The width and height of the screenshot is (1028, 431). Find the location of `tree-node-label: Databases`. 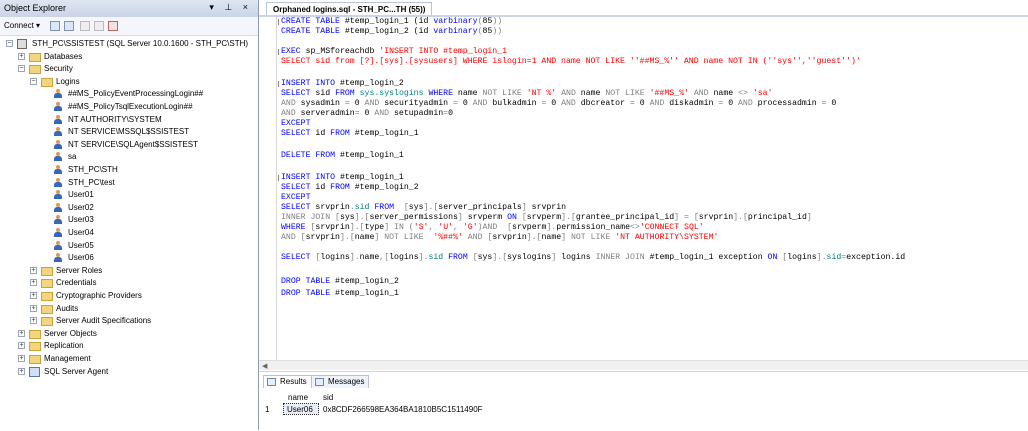

tree-node-label: Databases is located at coordinates (63, 56).